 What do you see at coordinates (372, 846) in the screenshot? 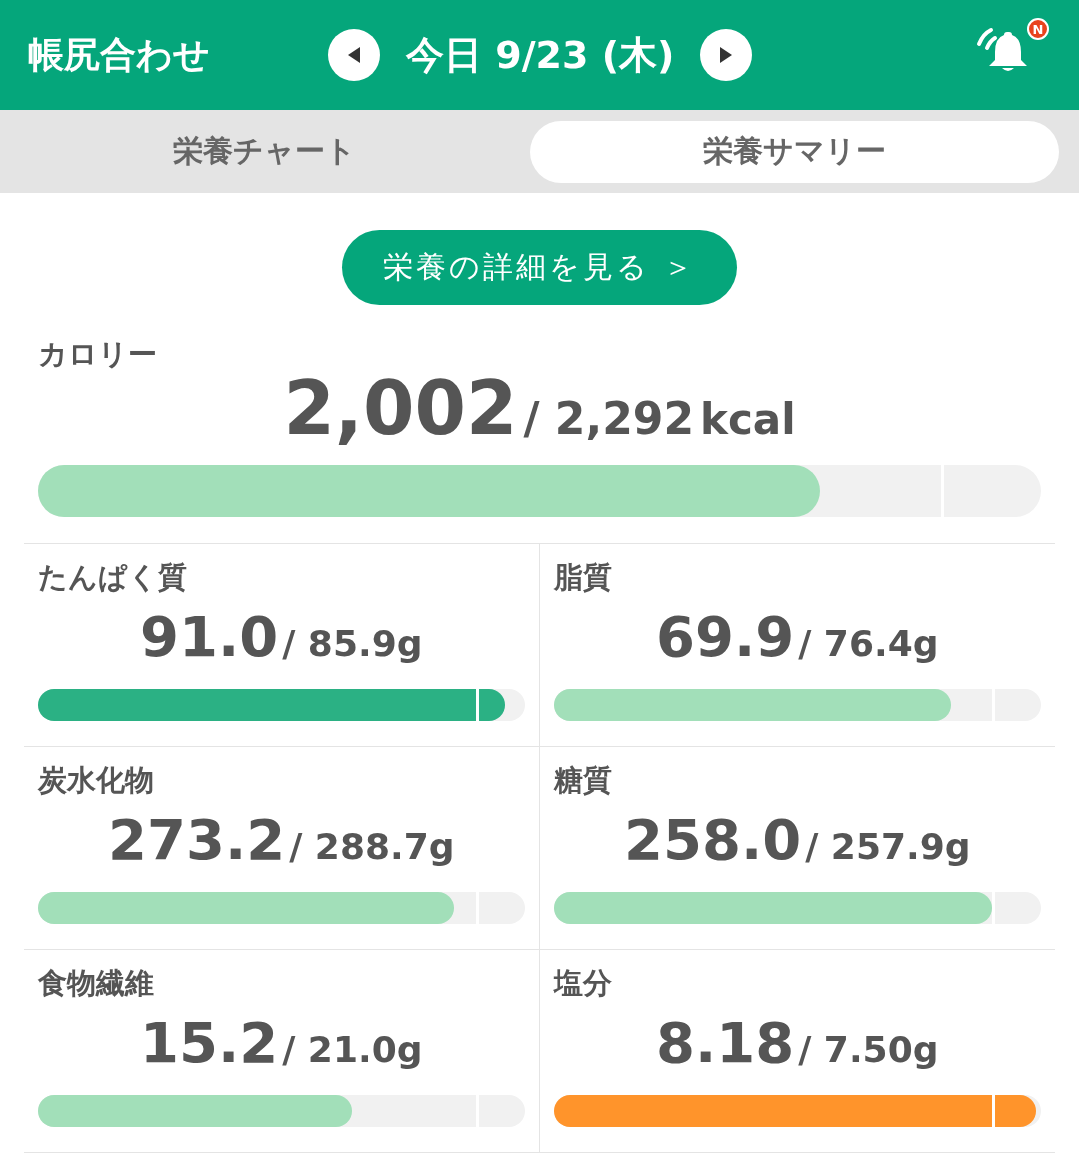
I see `nutrient-target: / 288.7g` at bounding box center [372, 846].